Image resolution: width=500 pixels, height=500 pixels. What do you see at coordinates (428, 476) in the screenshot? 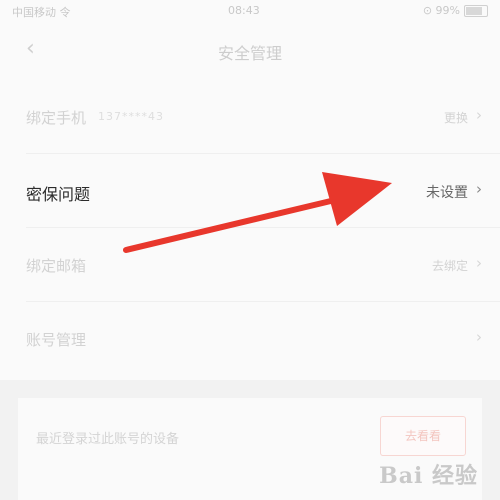
I see `watermark-logo: Bai 经验` at bounding box center [428, 476].